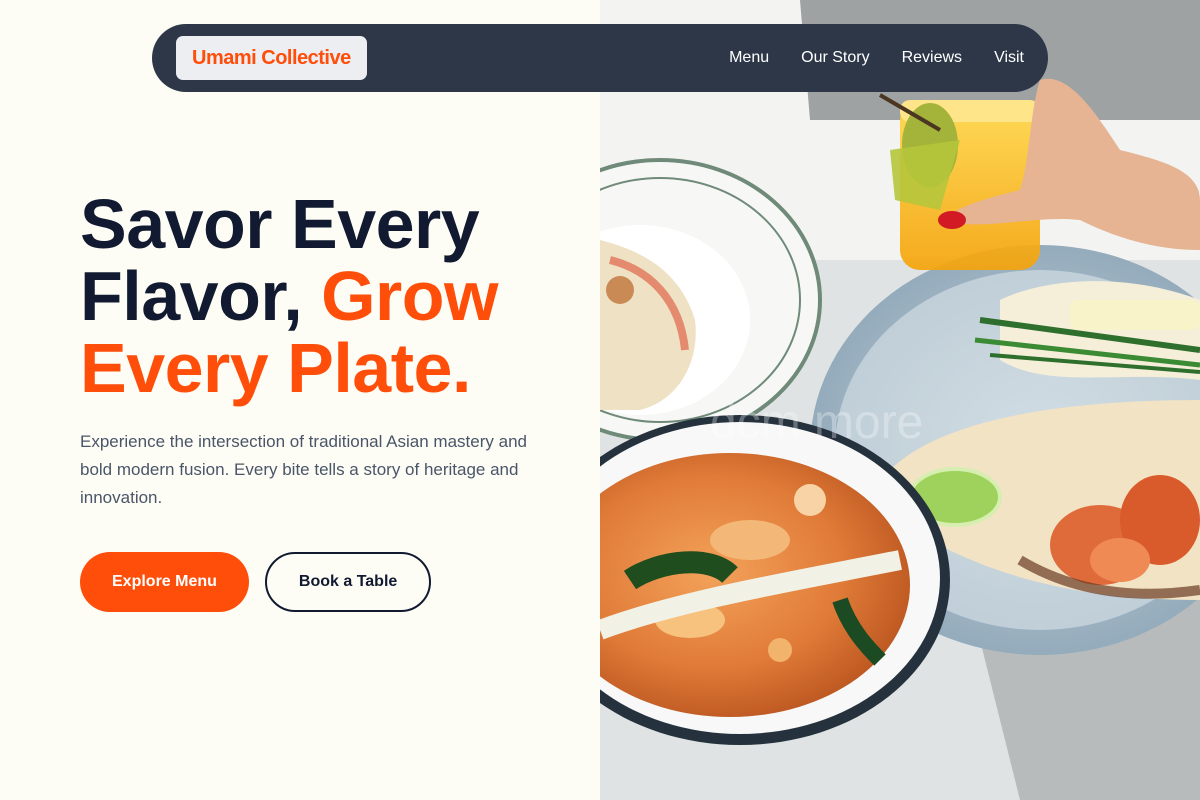 The width and height of the screenshot is (1200, 800). I want to click on nav-links: Menu Our Story Reviews Visit, so click(876, 58).